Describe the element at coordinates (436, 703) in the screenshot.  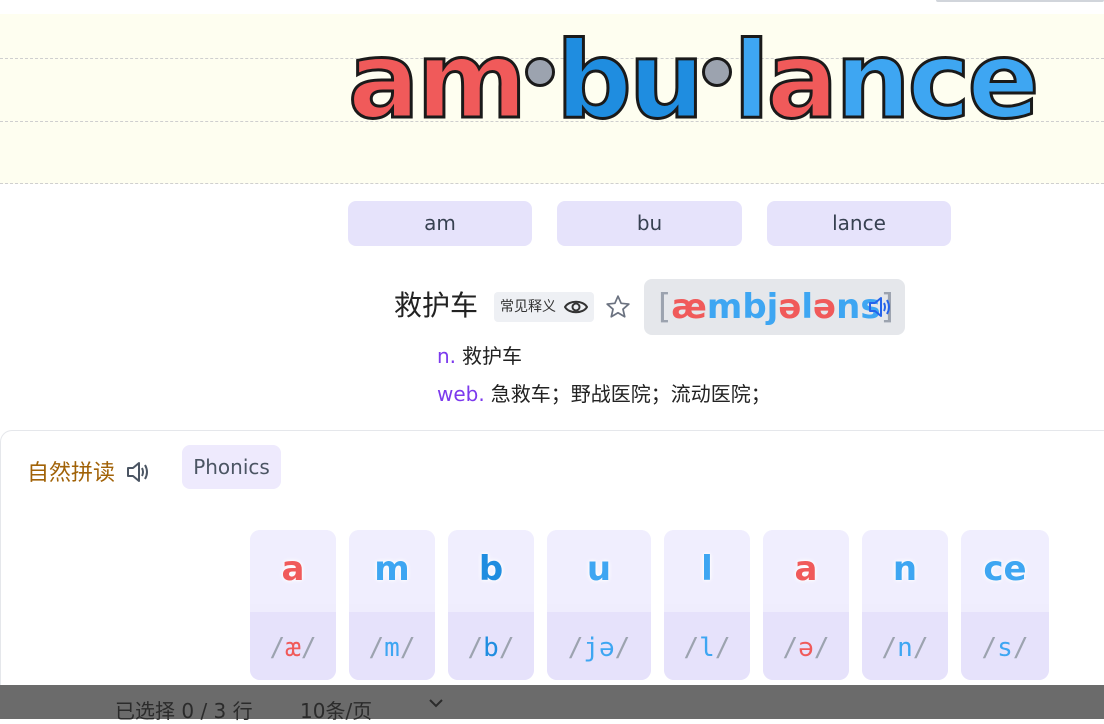
I see `chevron-down-icon` at that location.